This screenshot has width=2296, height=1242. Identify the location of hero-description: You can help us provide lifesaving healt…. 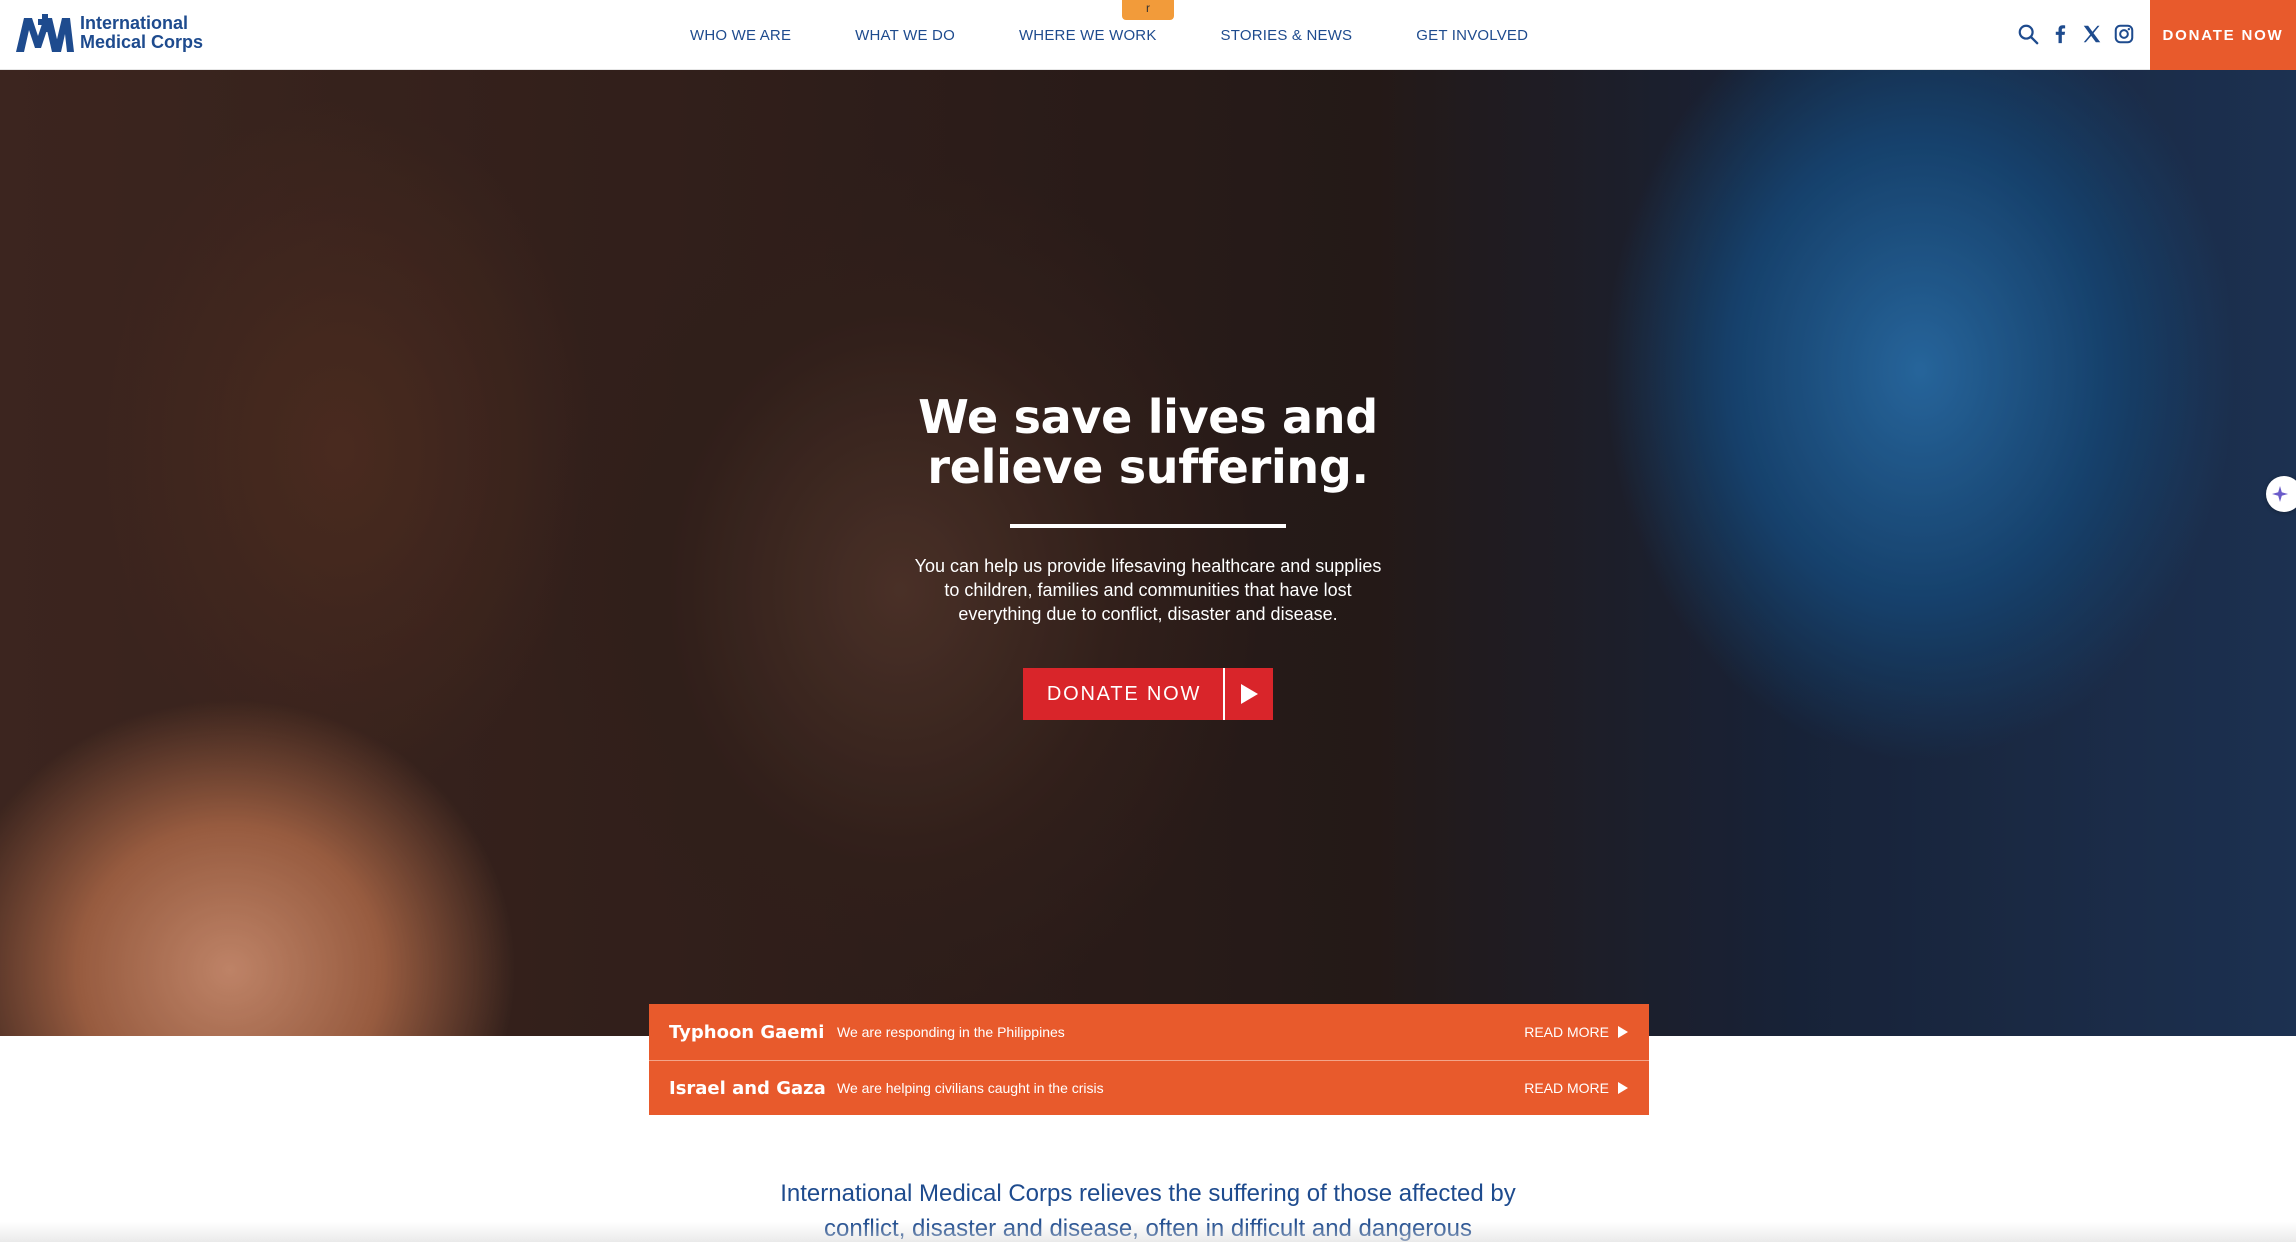
(1148, 590).